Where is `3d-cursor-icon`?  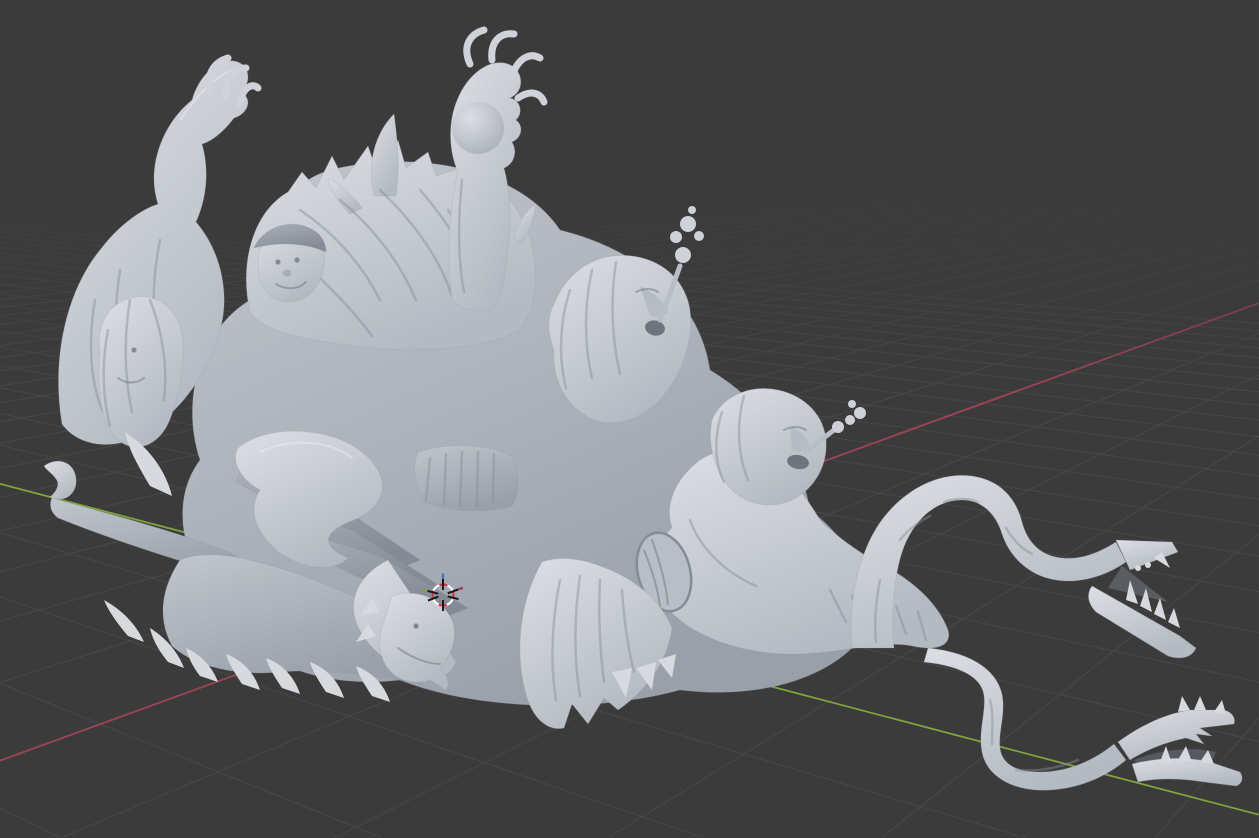 3d-cursor-icon is located at coordinates (443, 592).